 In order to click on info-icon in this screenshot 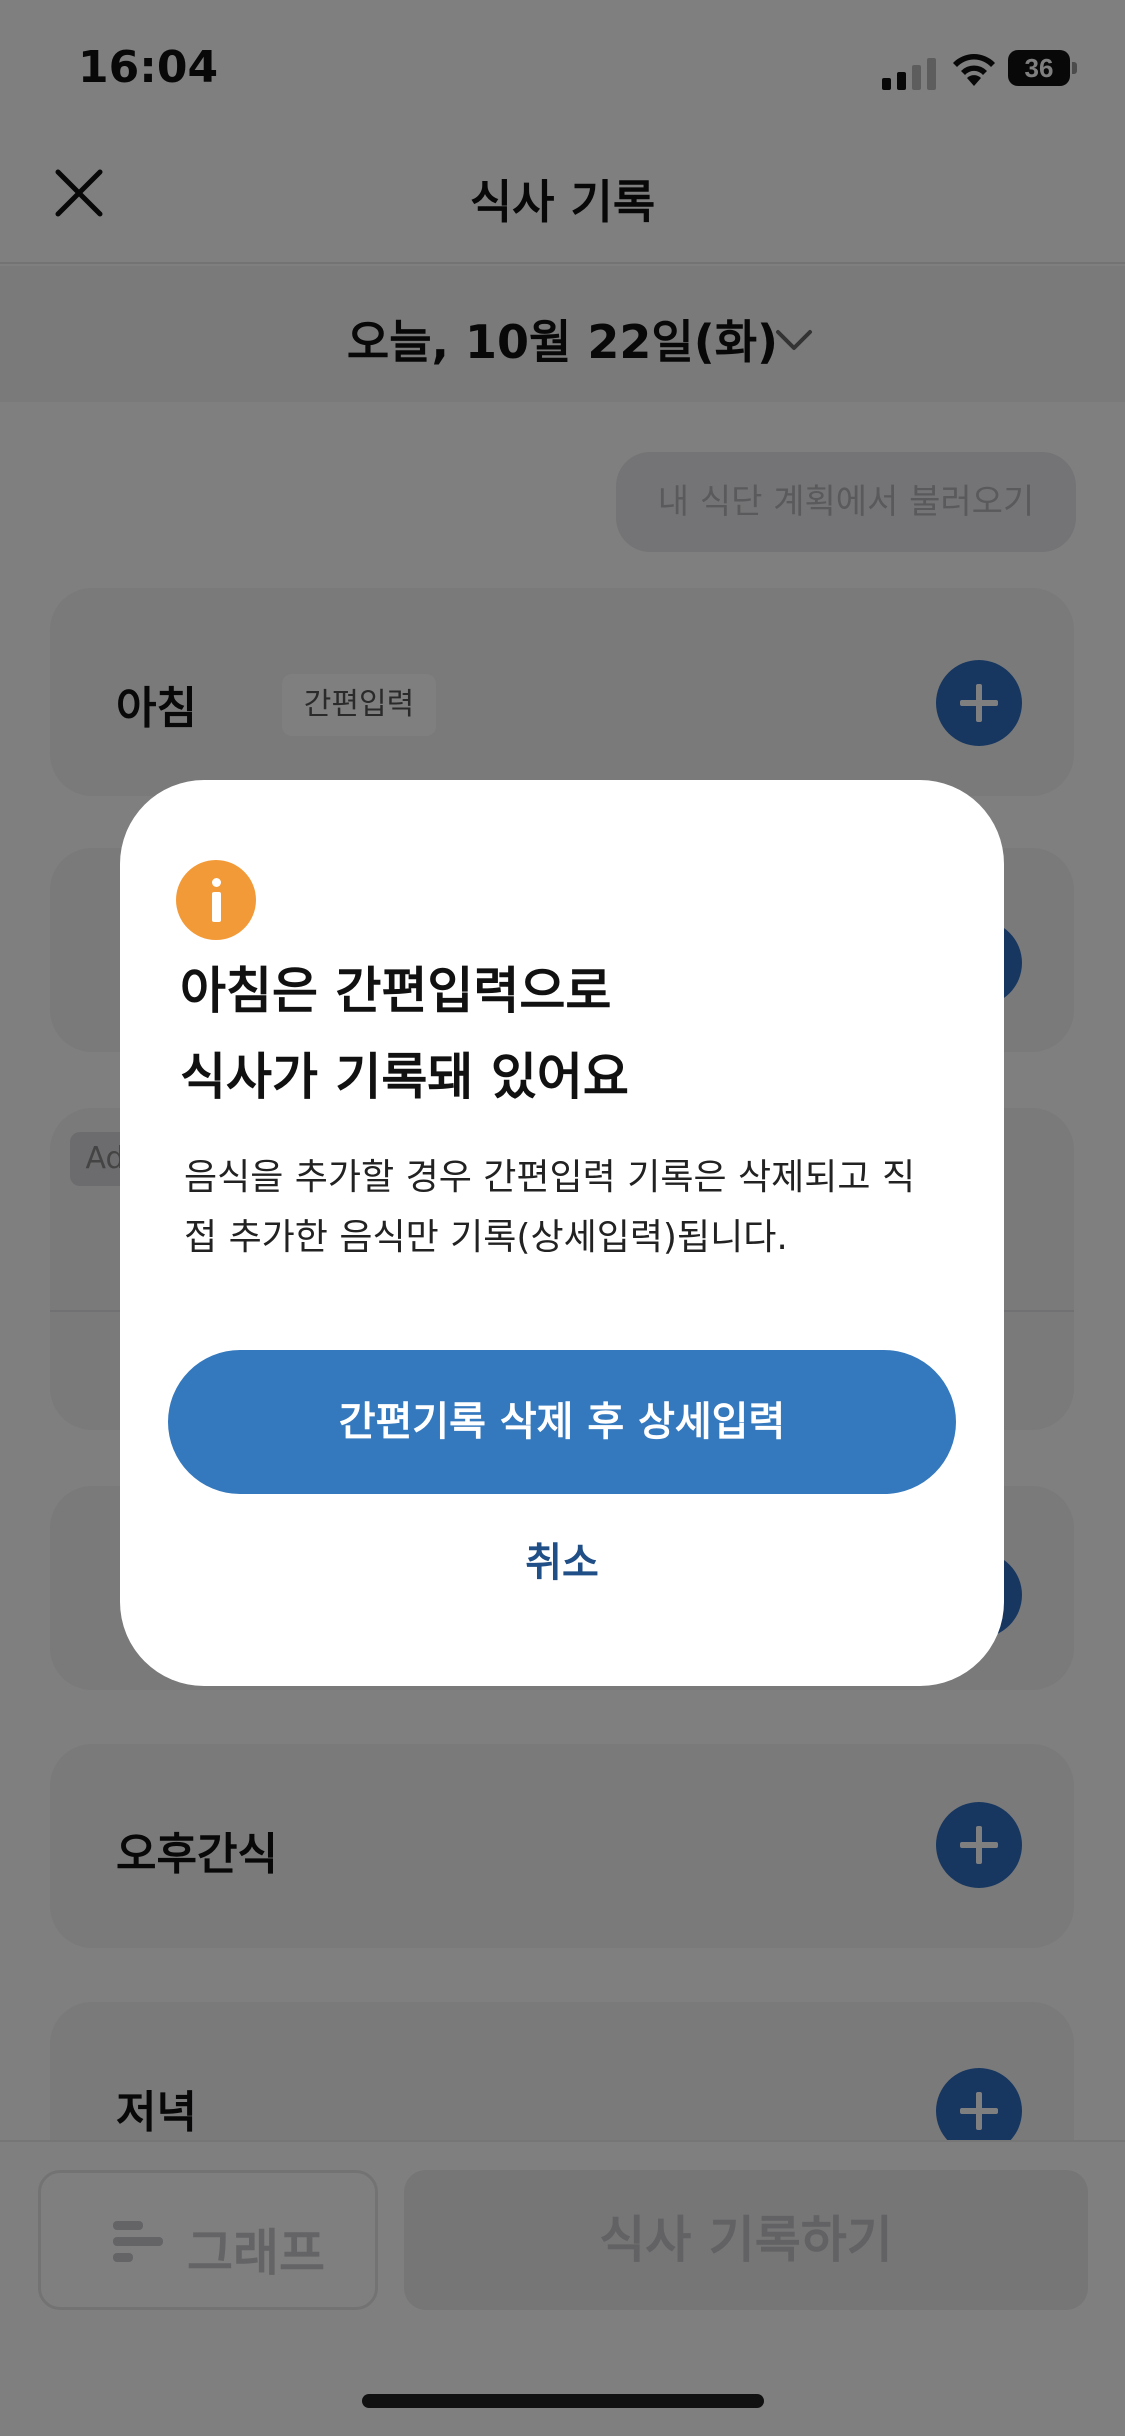, I will do `click(216, 900)`.